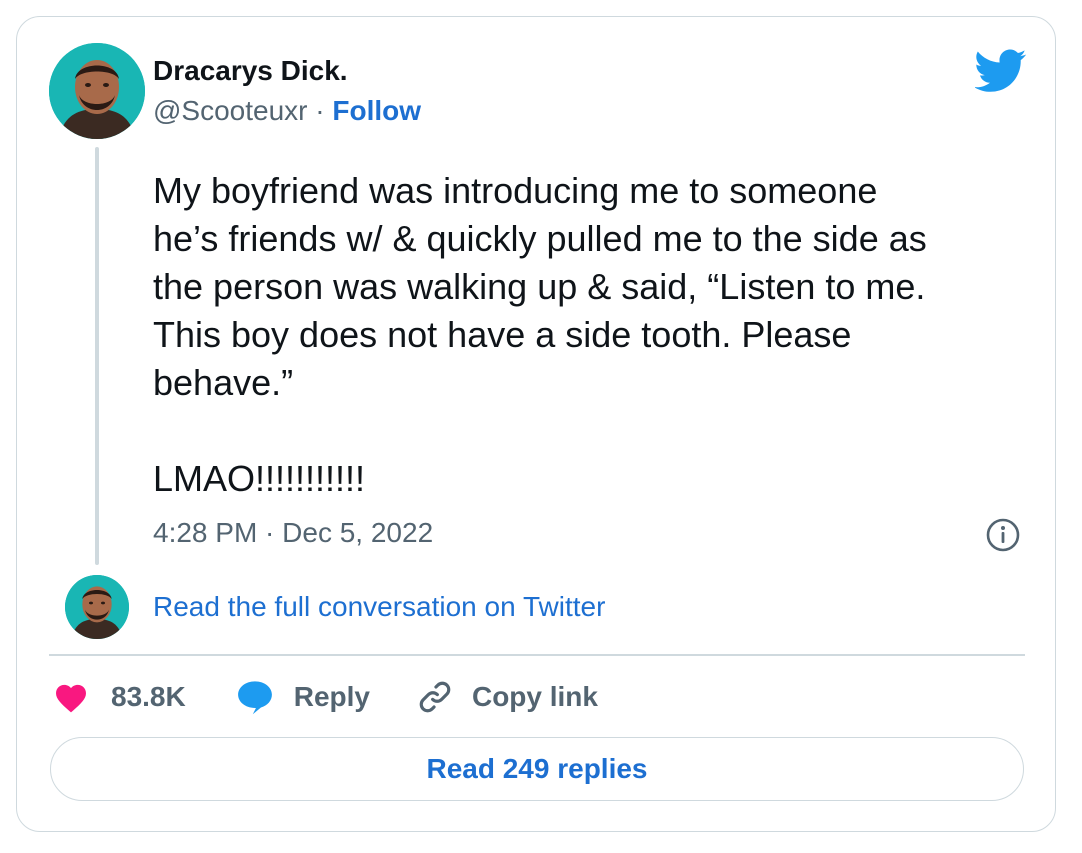  What do you see at coordinates (148, 696) in the screenshot?
I see `like-count: 83.8K` at bounding box center [148, 696].